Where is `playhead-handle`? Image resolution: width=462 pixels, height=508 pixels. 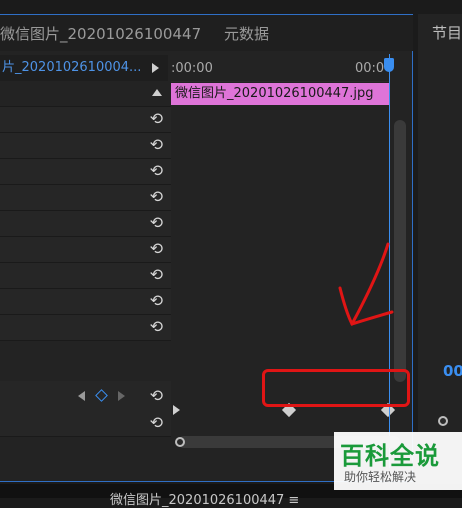
playhead-handle is located at coordinates (389, 65).